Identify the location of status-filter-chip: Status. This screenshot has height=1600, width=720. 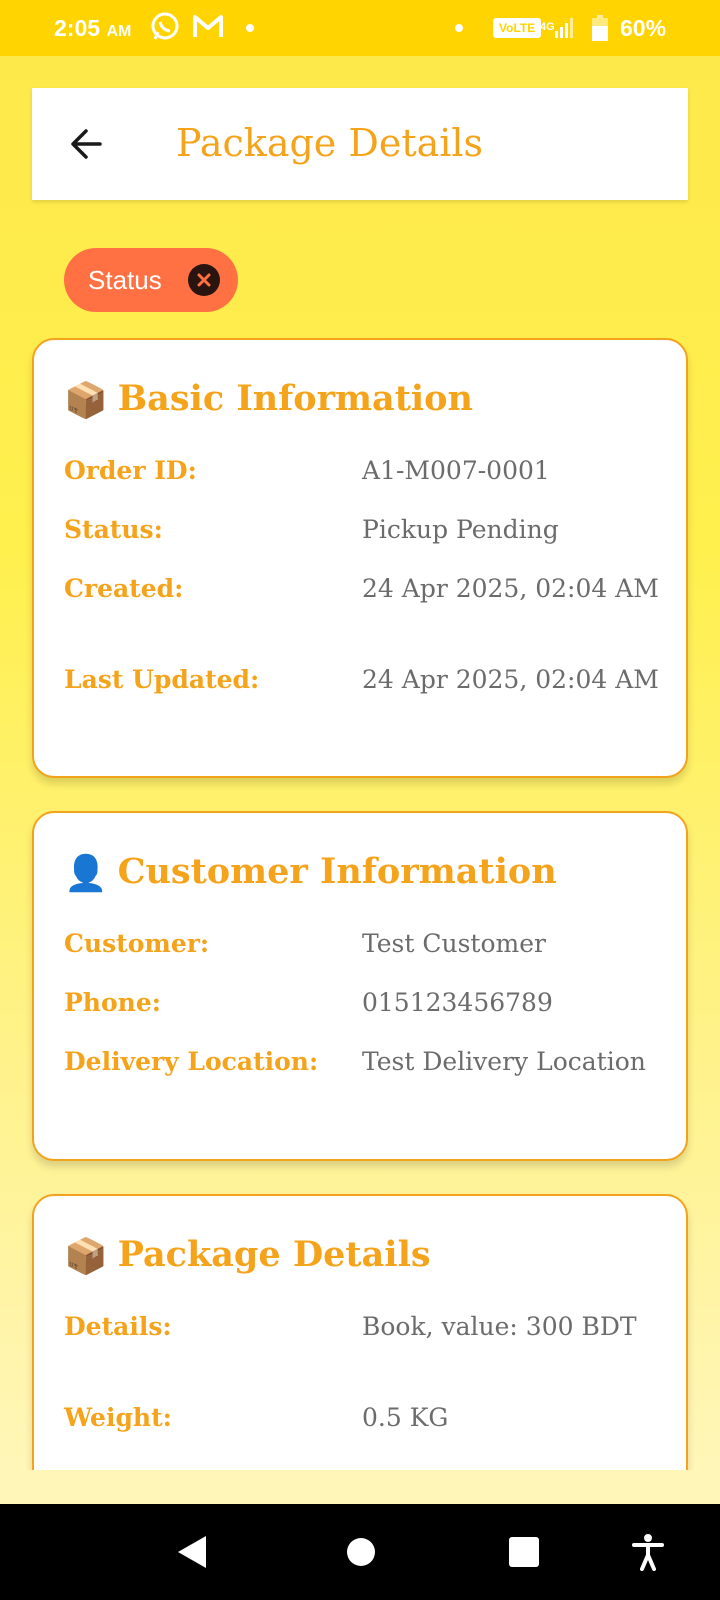
(151, 280).